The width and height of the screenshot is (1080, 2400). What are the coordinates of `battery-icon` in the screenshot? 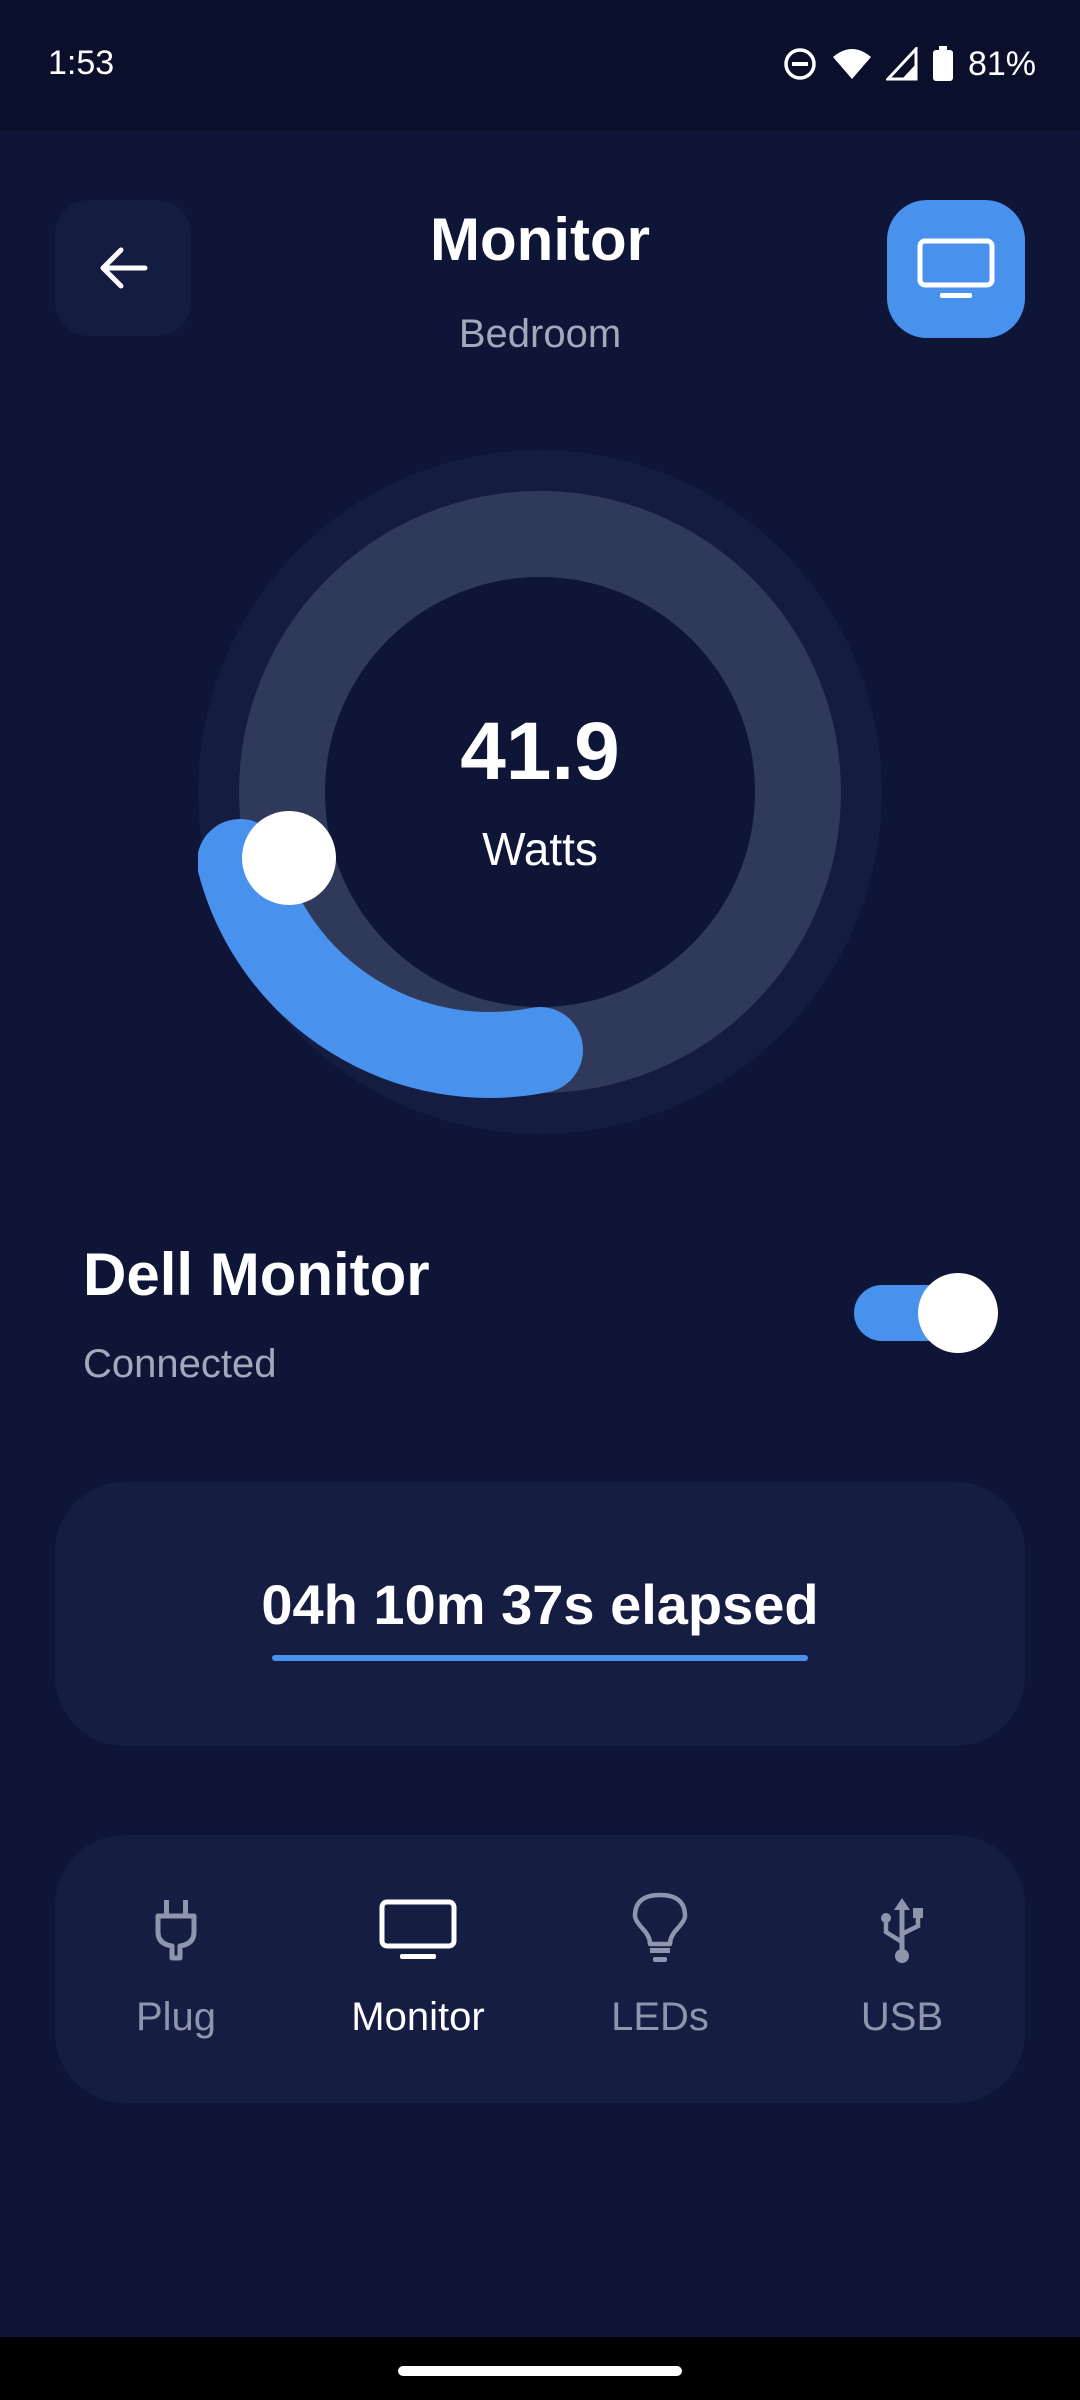 It's located at (942, 63).